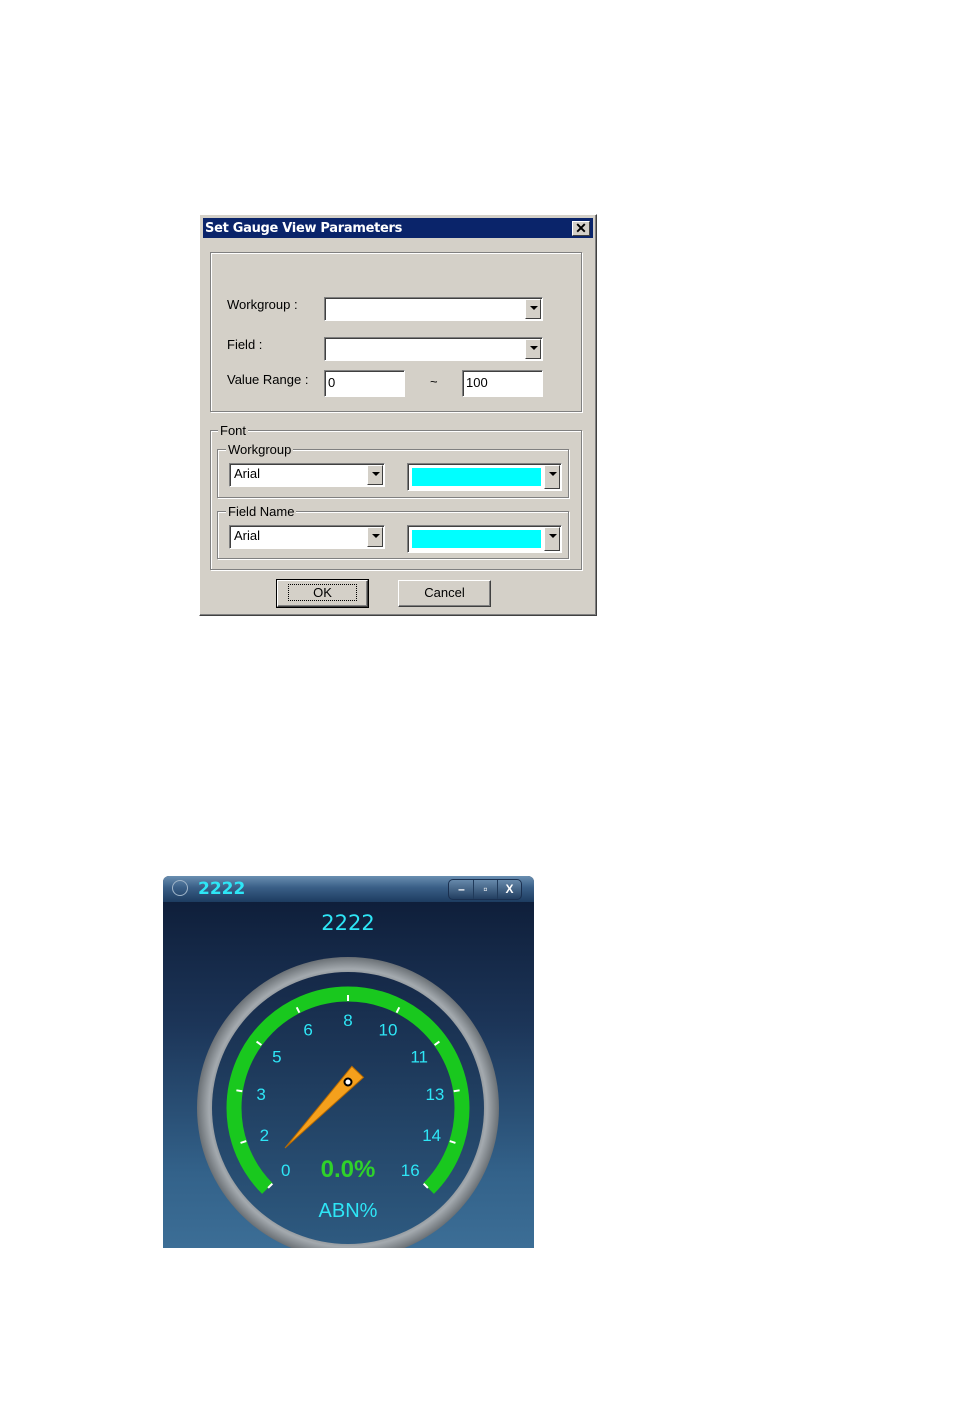 The height and width of the screenshot is (1411, 954). What do you see at coordinates (364, 383) in the screenshot?
I see `range-min-input: 0` at bounding box center [364, 383].